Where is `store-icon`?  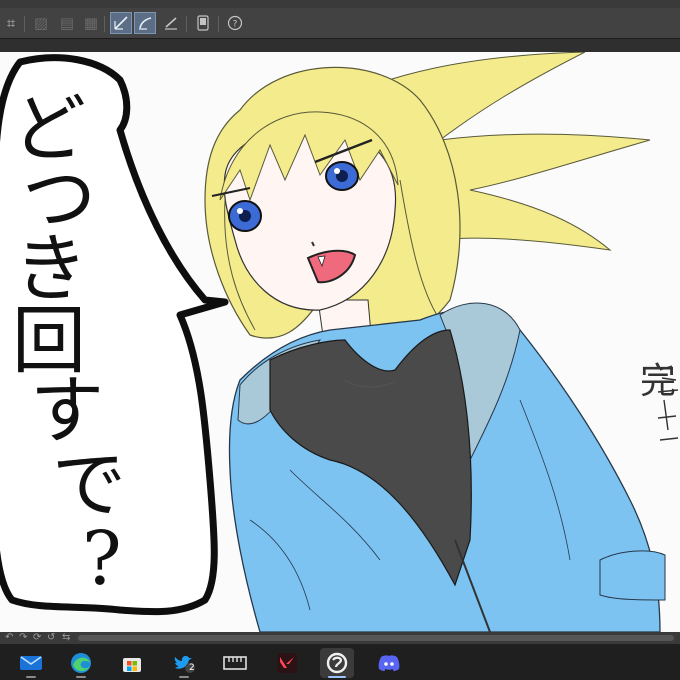 store-icon is located at coordinates (132, 665).